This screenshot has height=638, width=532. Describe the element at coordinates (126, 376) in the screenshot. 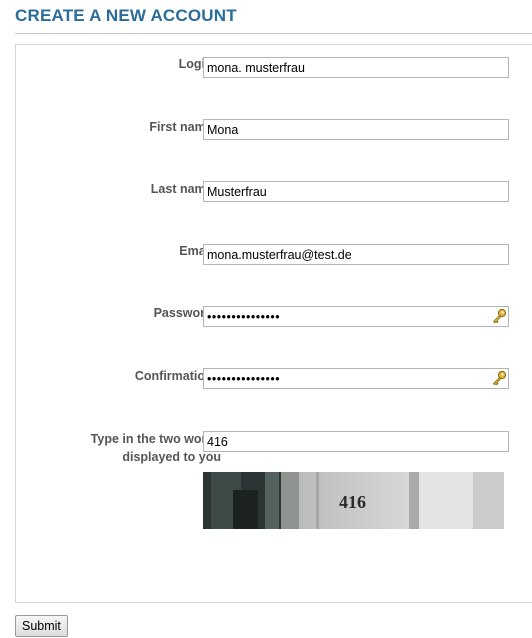

I see `confirmation-label: Confirmation *` at that location.